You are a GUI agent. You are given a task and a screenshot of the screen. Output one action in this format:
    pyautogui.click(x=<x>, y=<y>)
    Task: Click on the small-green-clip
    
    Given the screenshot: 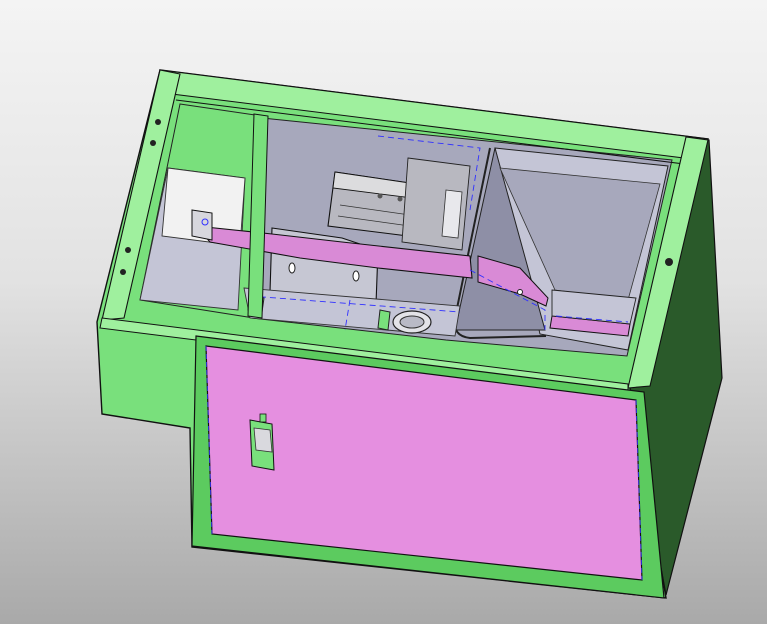 What is the action you would take?
    pyautogui.click(x=384, y=320)
    